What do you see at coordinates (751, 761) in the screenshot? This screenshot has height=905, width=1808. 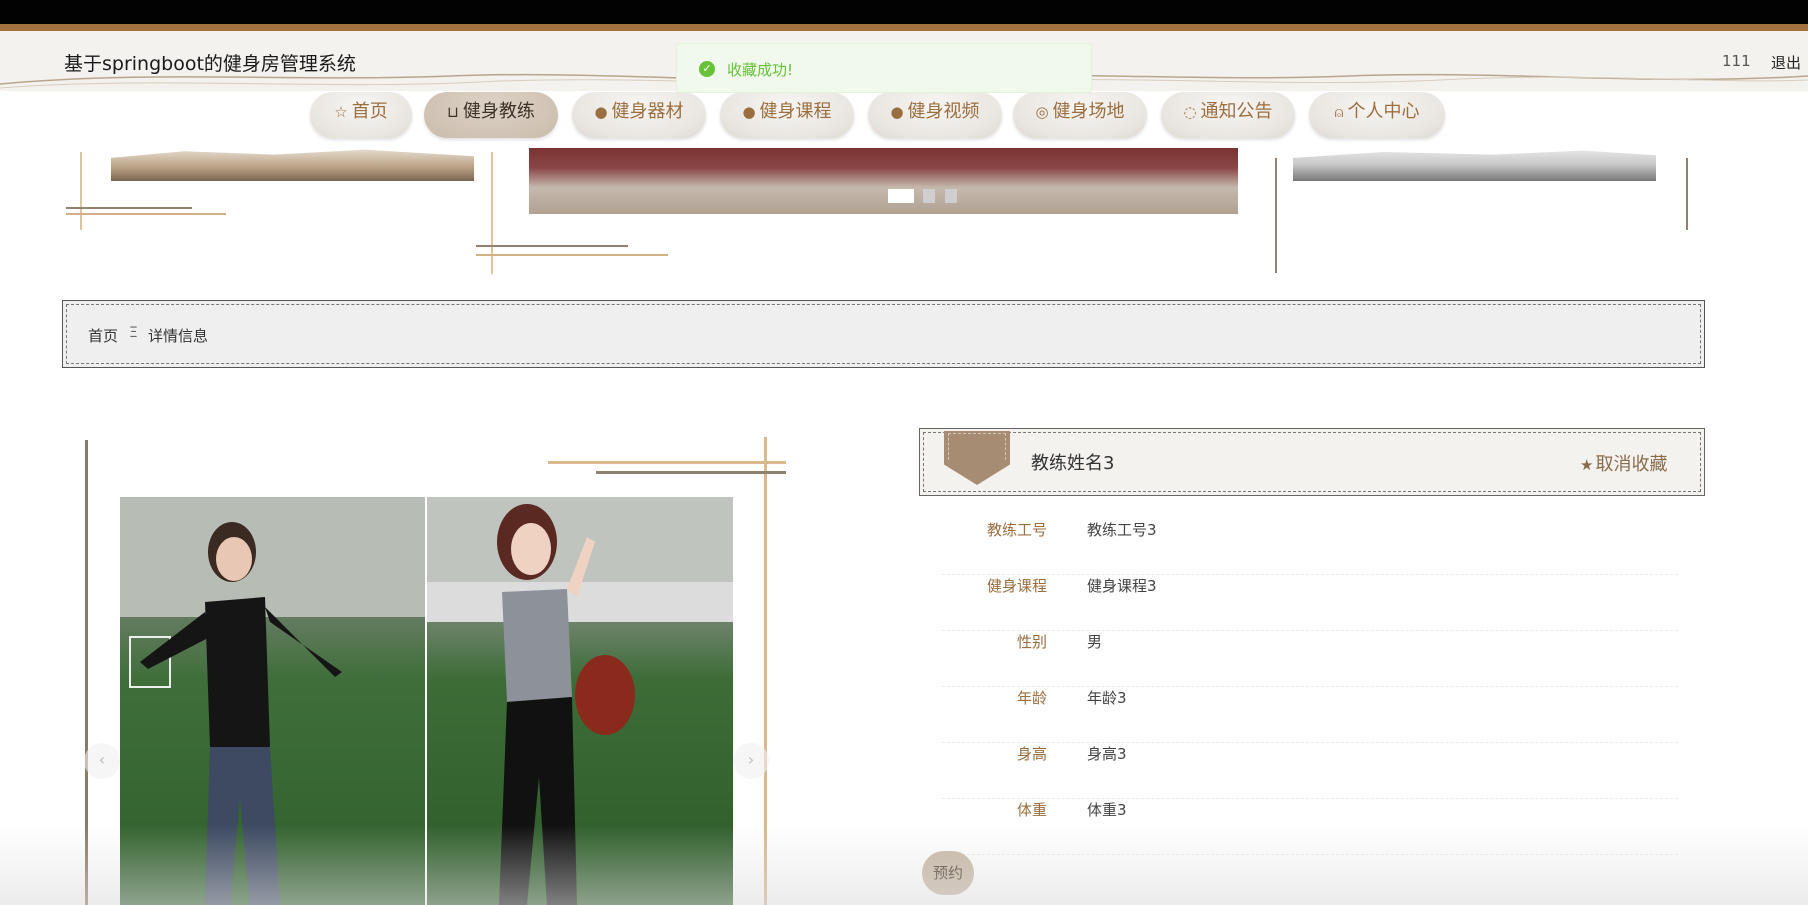 I see `gallery-next-button: ›` at bounding box center [751, 761].